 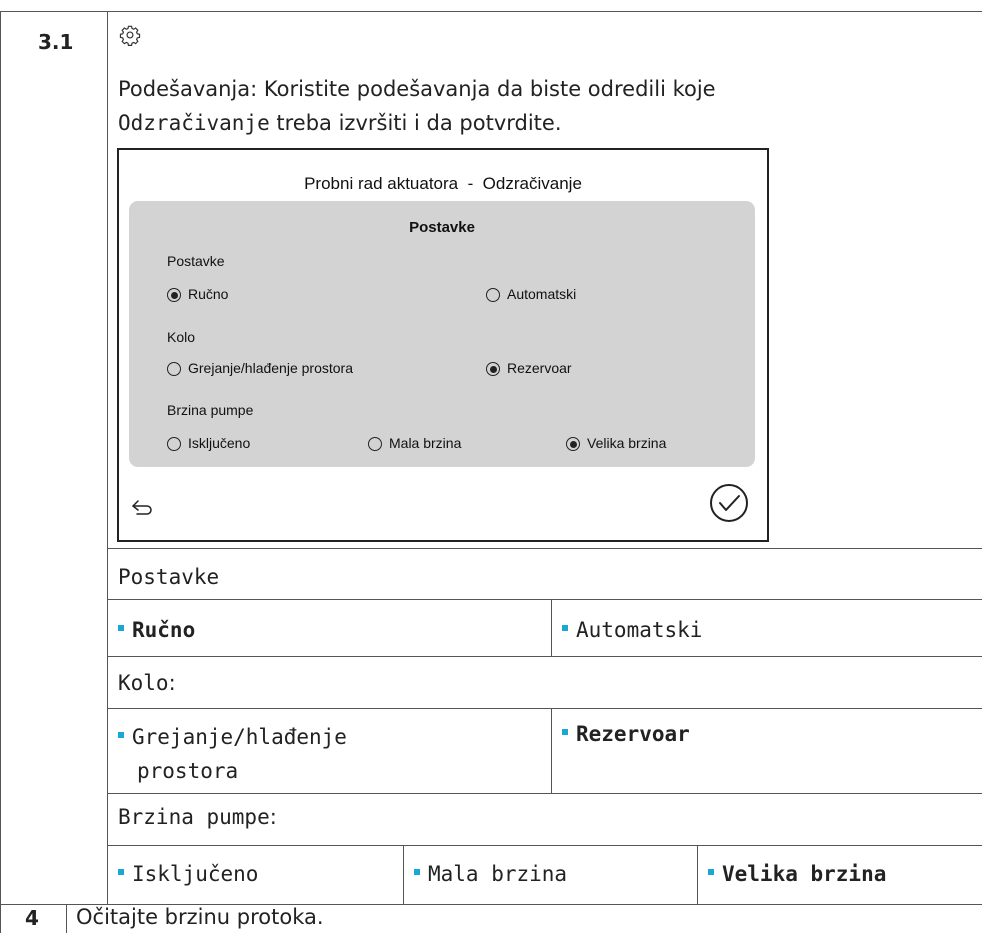 What do you see at coordinates (232, 754) in the screenshot?
I see `table-option-grejanje: Grejanje/hlađenje prostora` at bounding box center [232, 754].